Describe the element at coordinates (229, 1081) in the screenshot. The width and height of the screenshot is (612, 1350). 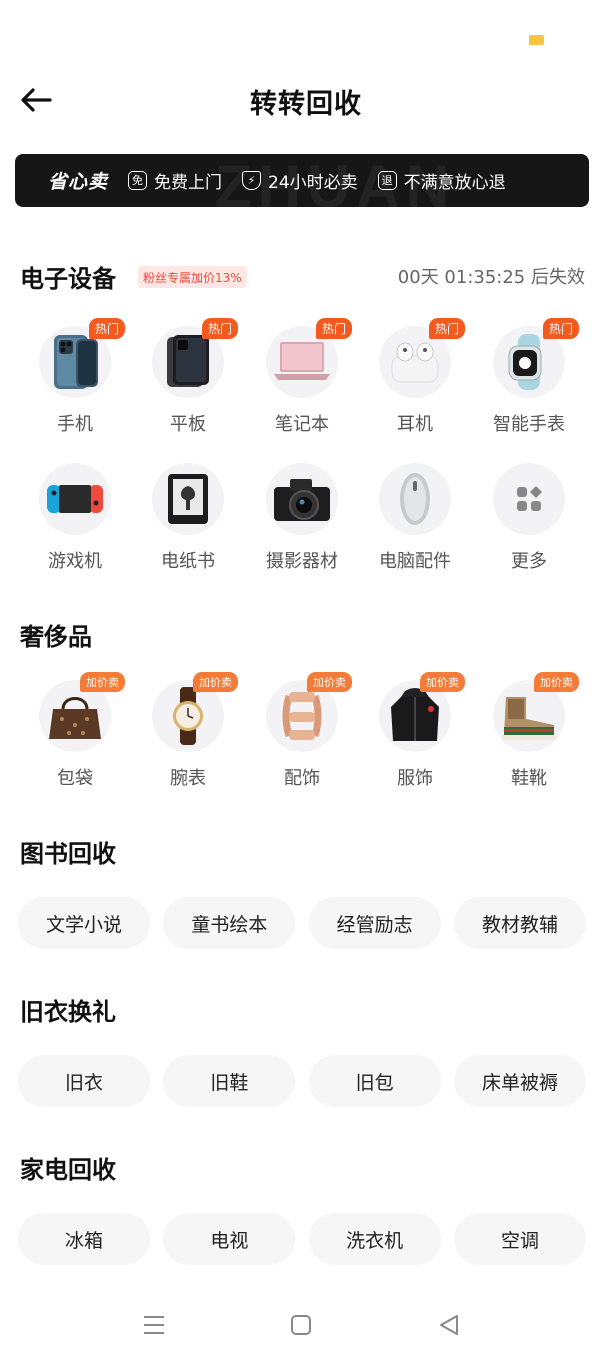
I see `chip-old-shoes: 旧鞋` at that location.